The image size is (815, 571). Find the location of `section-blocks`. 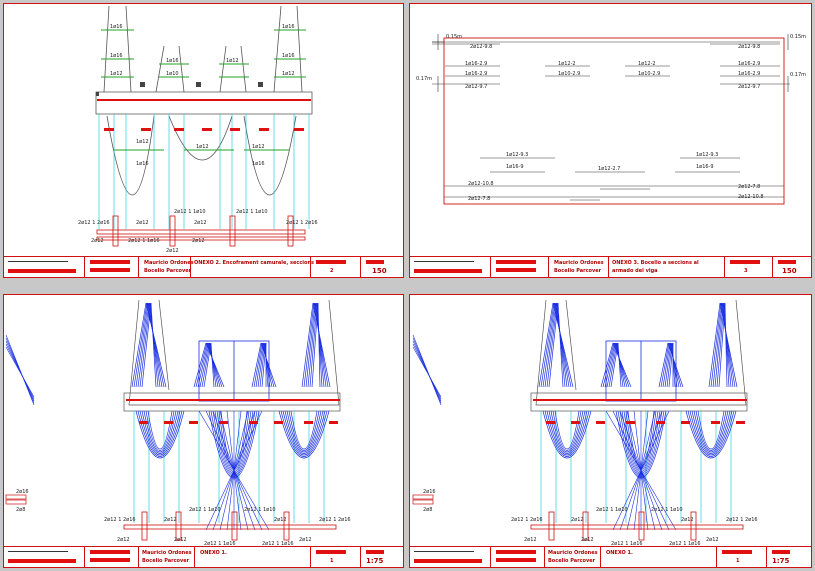

section-blocks is located at coordinates (179, 89).